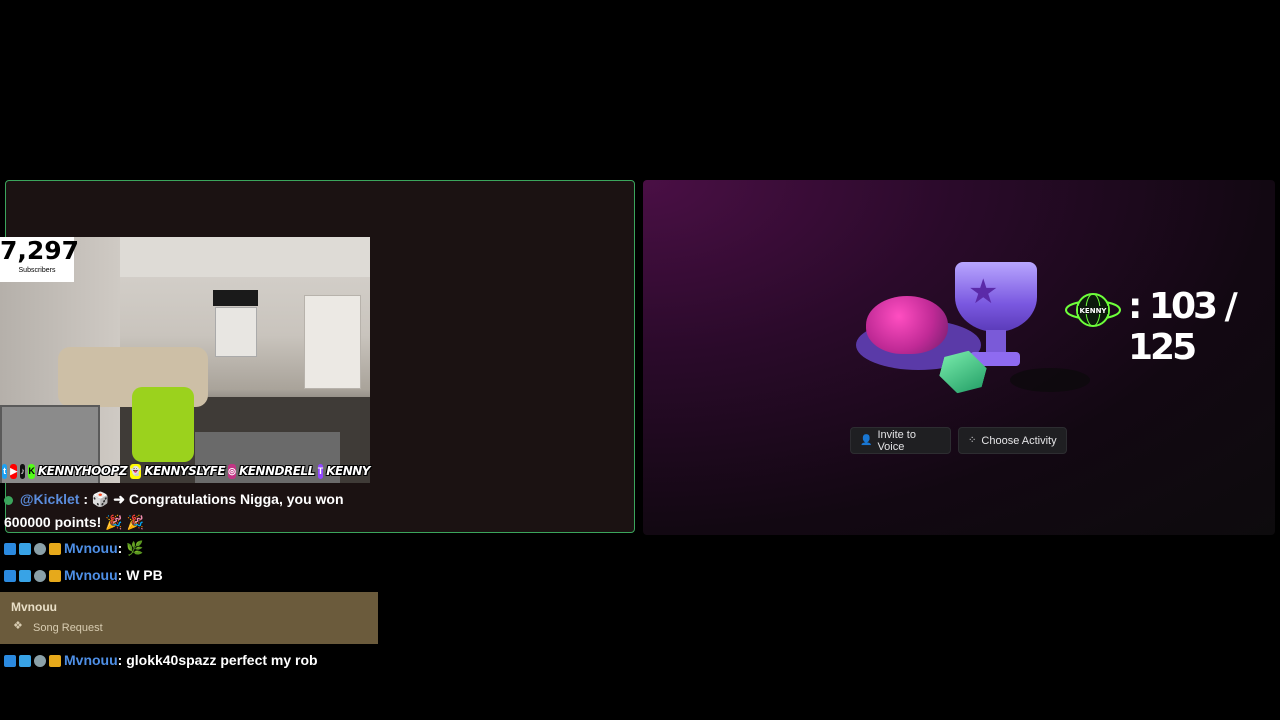 The width and height of the screenshot is (1280, 720). Describe the element at coordinates (320, 471) in the screenshot. I see `twitch-icon: T` at that location.